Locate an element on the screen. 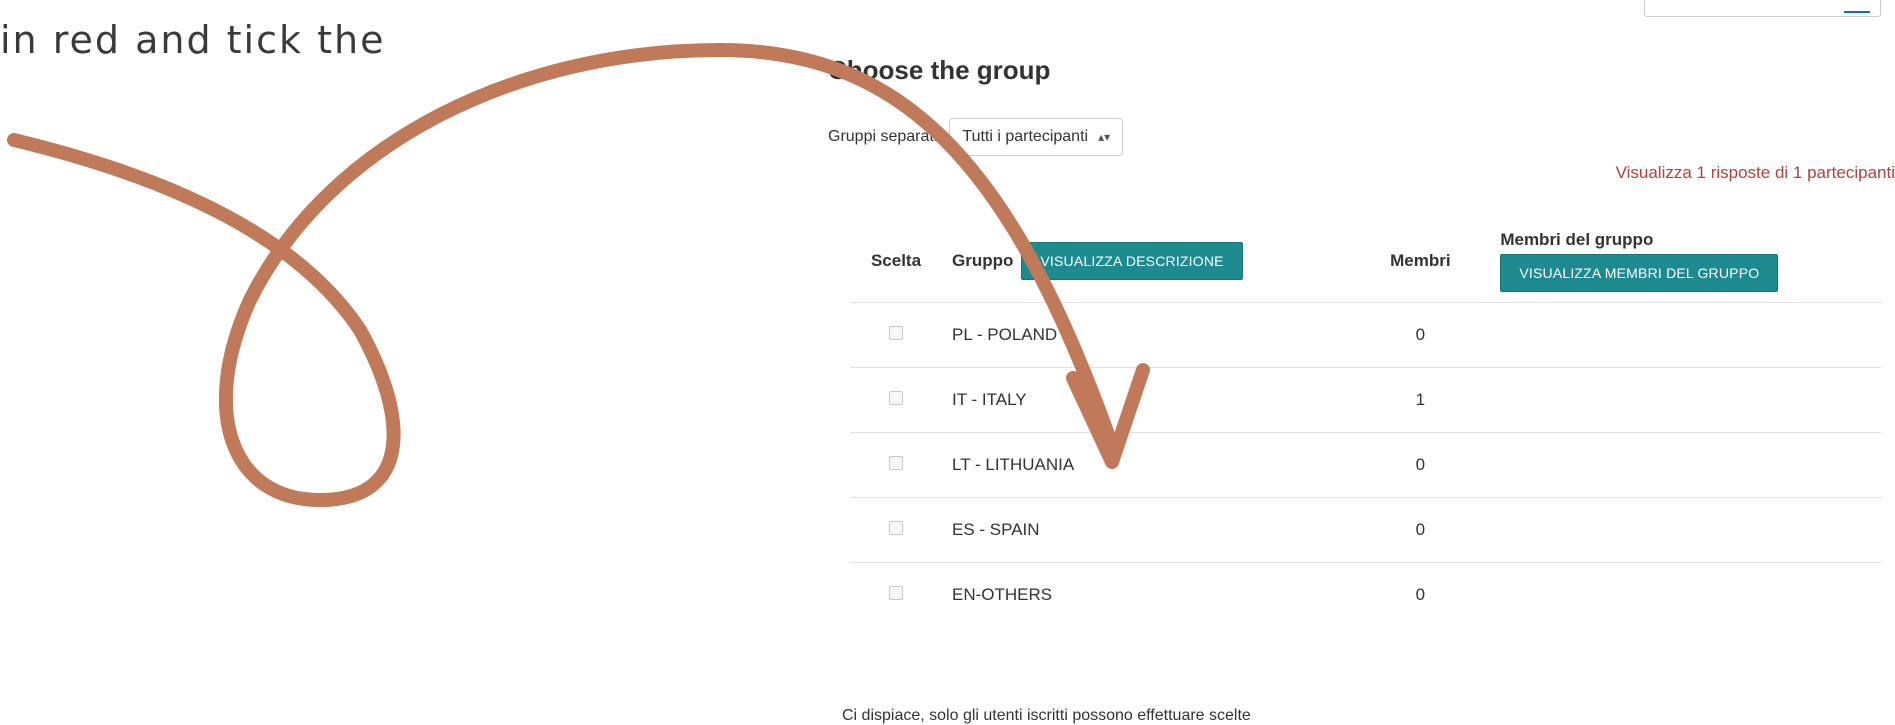 The height and width of the screenshot is (725, 1895). page-title: Choose the group is located at coordinates (939, 70).